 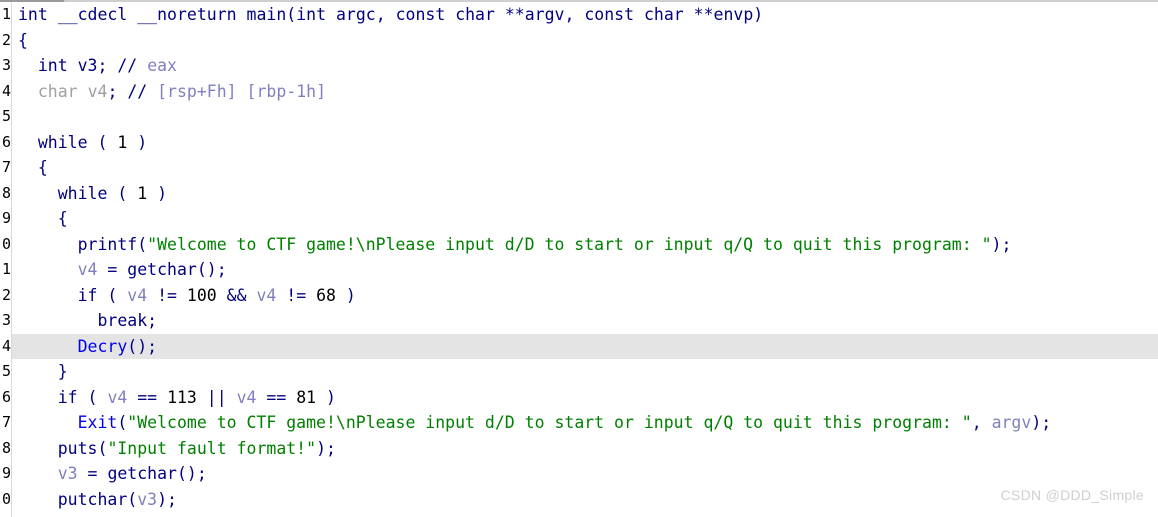 What do you see at coordinates (588, 296) in the screenshot?
I see `code-line: if ( v4 != 100 && v4 != 68 )` at bounding box center [588, 296].